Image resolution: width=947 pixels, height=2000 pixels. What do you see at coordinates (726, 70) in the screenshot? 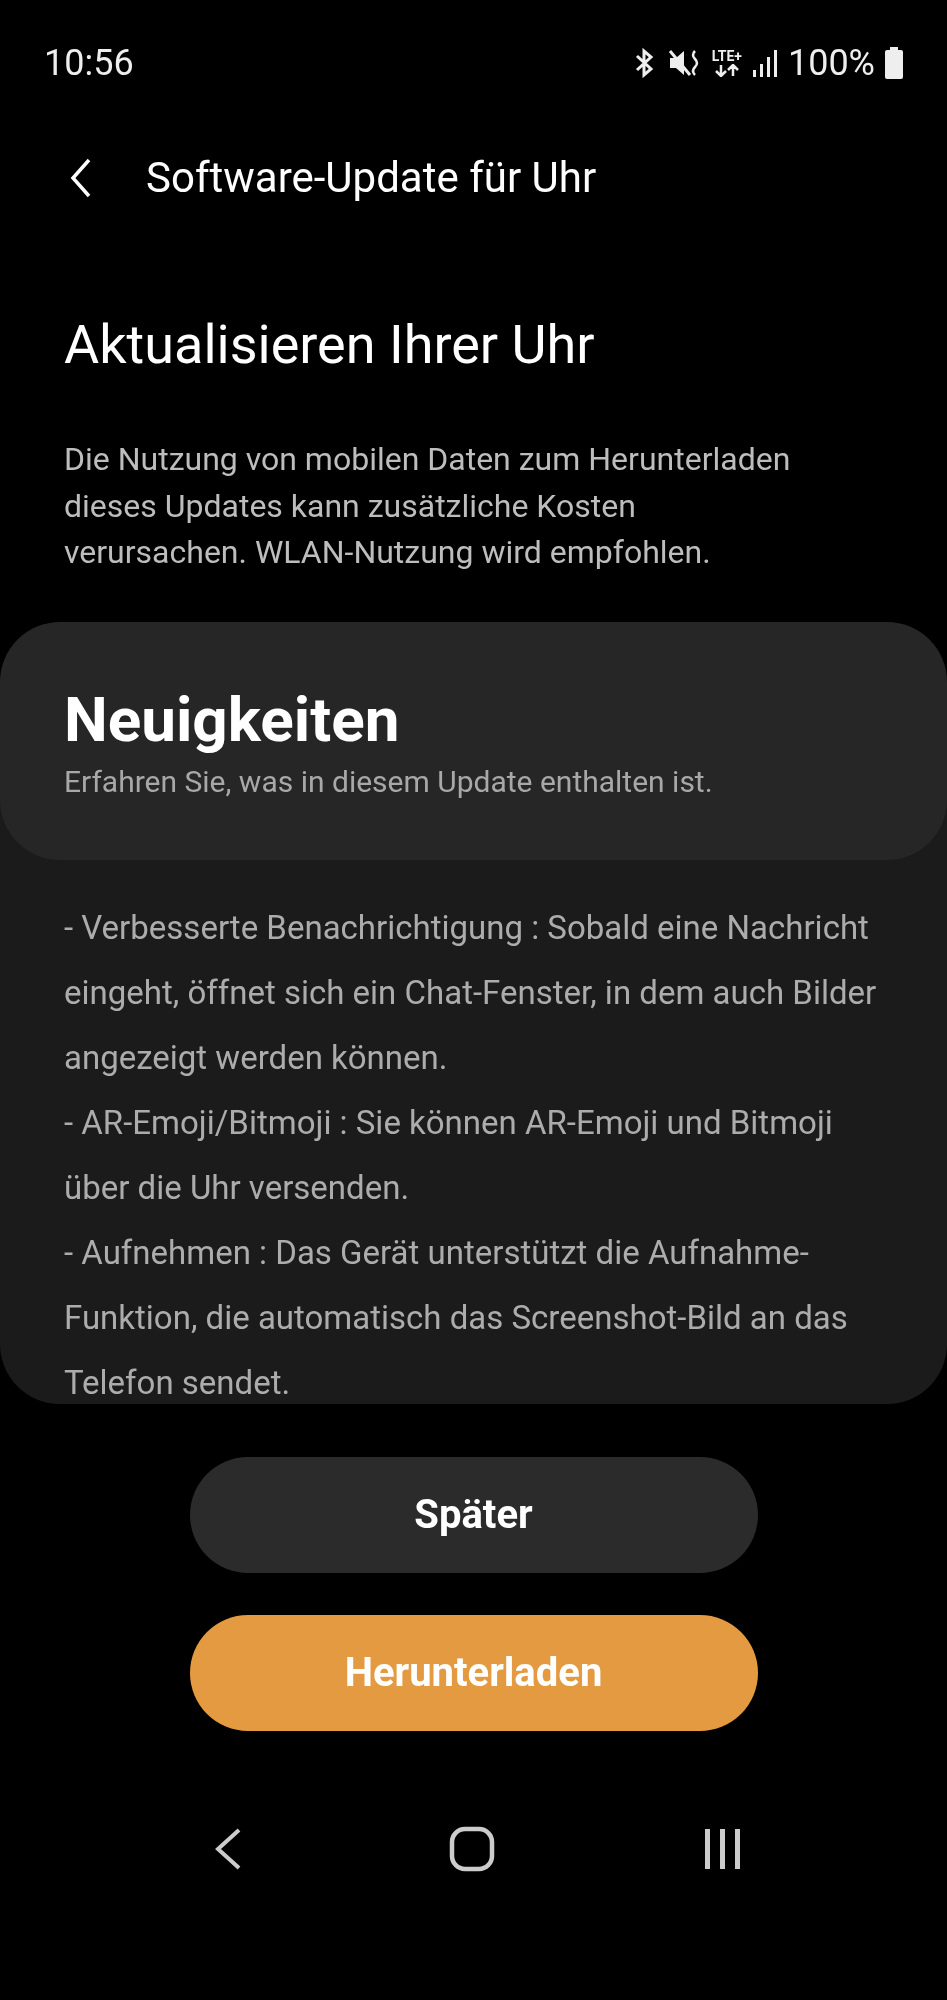
I see `data-arrows-icon` at bounding box center [726, 70].